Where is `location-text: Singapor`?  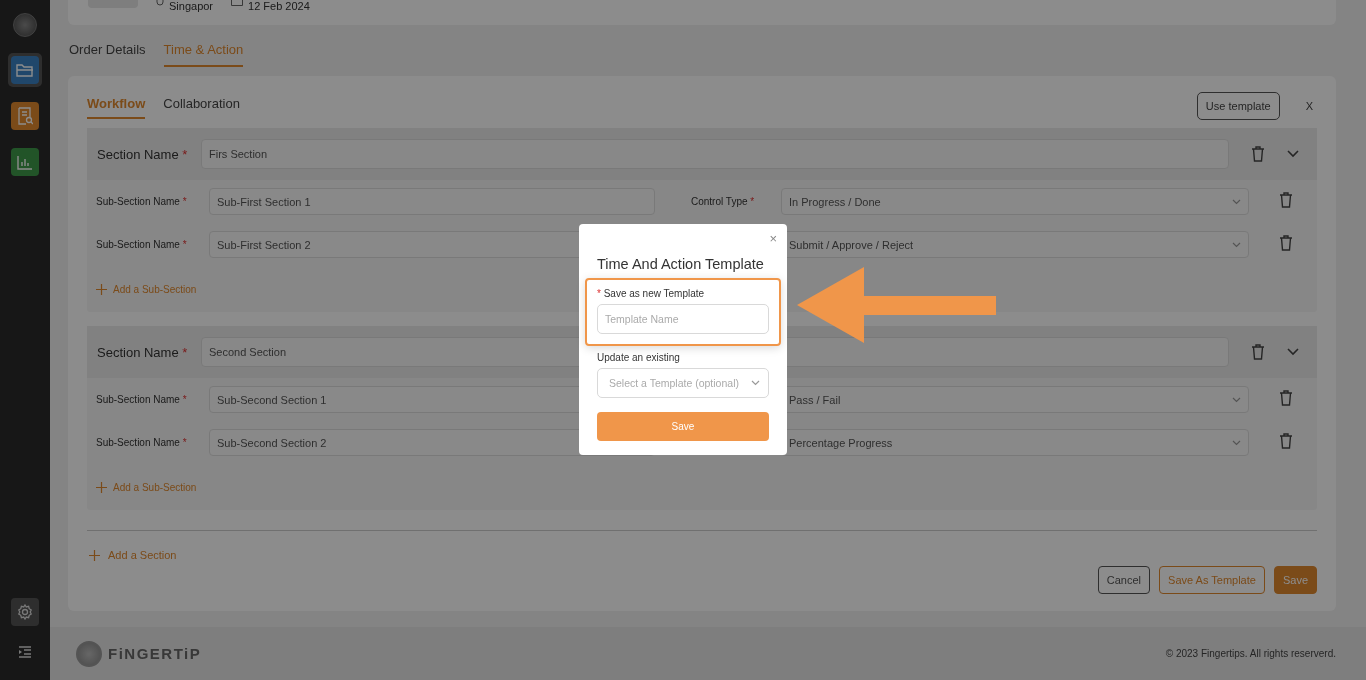
location-text: Singapor is located at coordinates (191, 6).